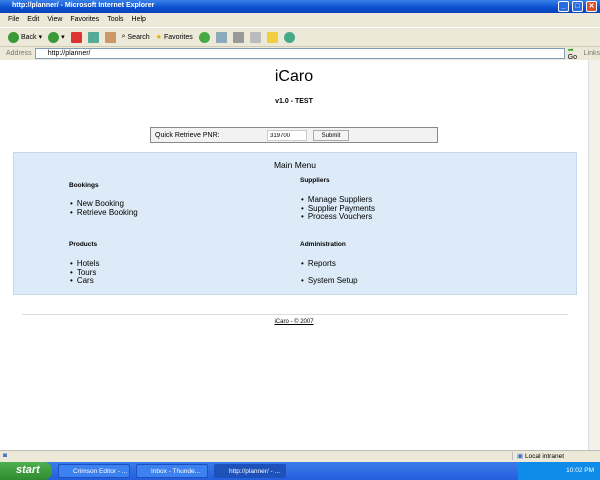  Describe the element at coordinates (221, 37) in the screenshot. I see `mail-icon` at that location.